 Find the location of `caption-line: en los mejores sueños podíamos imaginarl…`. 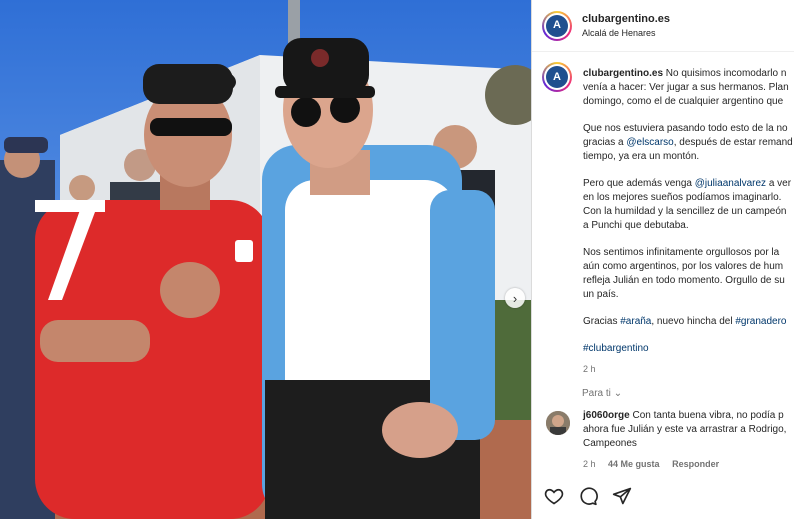

caption-line: en los mejores sueños podíamos imaginarl… is located at coordinates (682, 197).